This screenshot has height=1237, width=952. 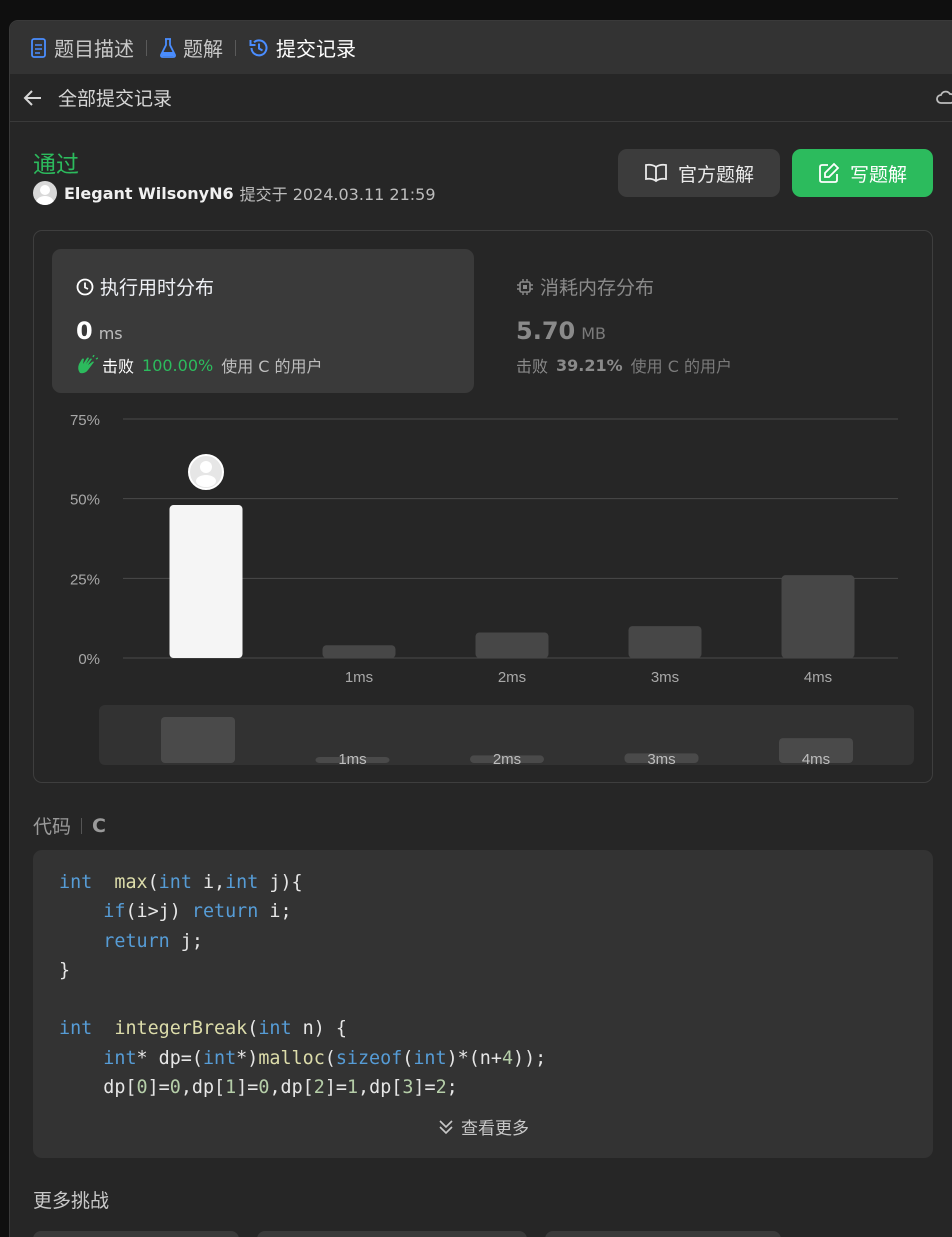 I want to click on official-solution-button: 官方题解, so click(x=699, y=173).